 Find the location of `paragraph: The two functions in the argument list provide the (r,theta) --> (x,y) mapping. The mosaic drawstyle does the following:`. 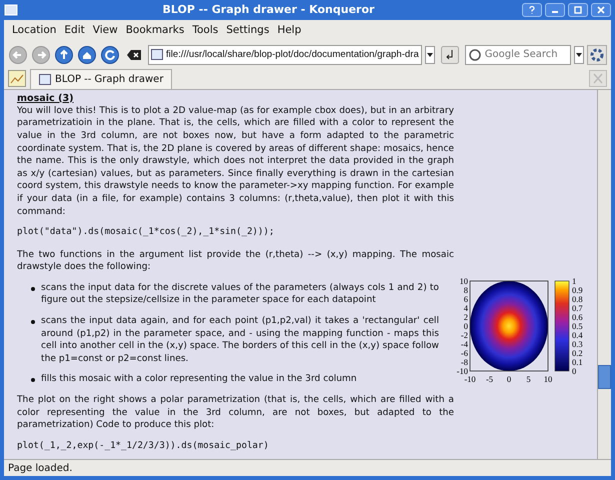

paragraph: The two functions in the argument list provide the (r,theta) --> (x,y) mapping. The mosaic drawstyle does the following: is located at coordinates (235, 261).